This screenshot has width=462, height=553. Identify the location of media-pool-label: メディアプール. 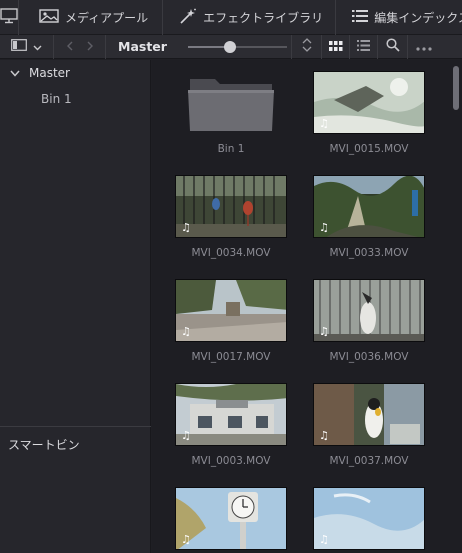
(107, 17).